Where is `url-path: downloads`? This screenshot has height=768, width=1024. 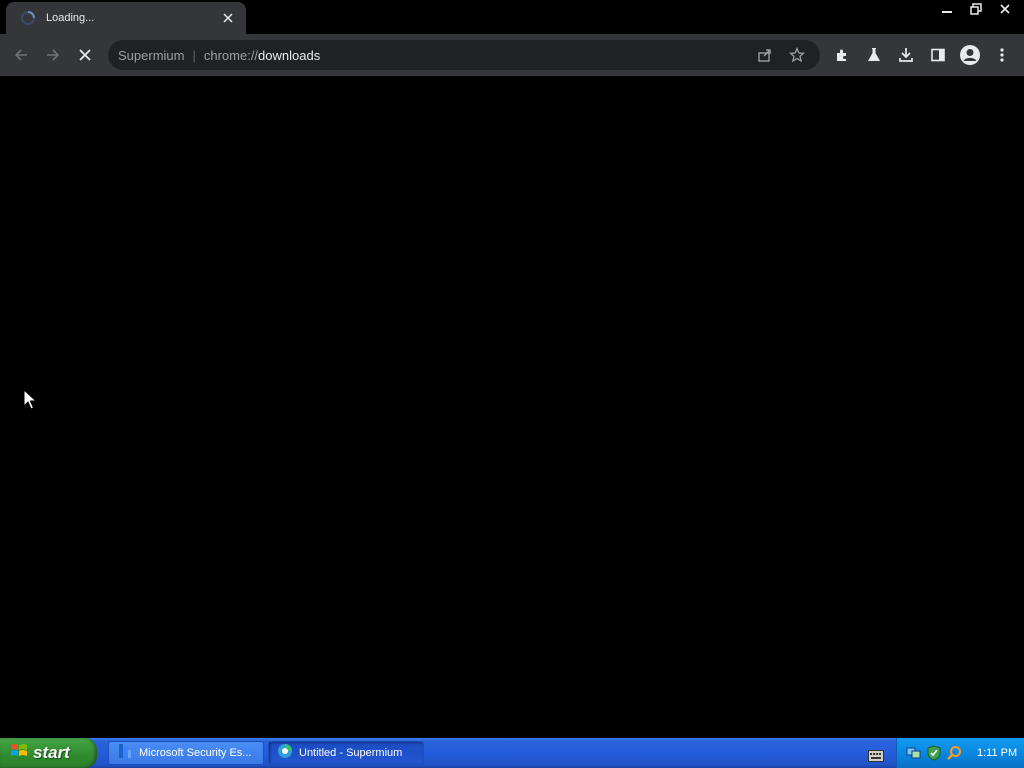 url-path: downloads is located at coordinates (289, 55).